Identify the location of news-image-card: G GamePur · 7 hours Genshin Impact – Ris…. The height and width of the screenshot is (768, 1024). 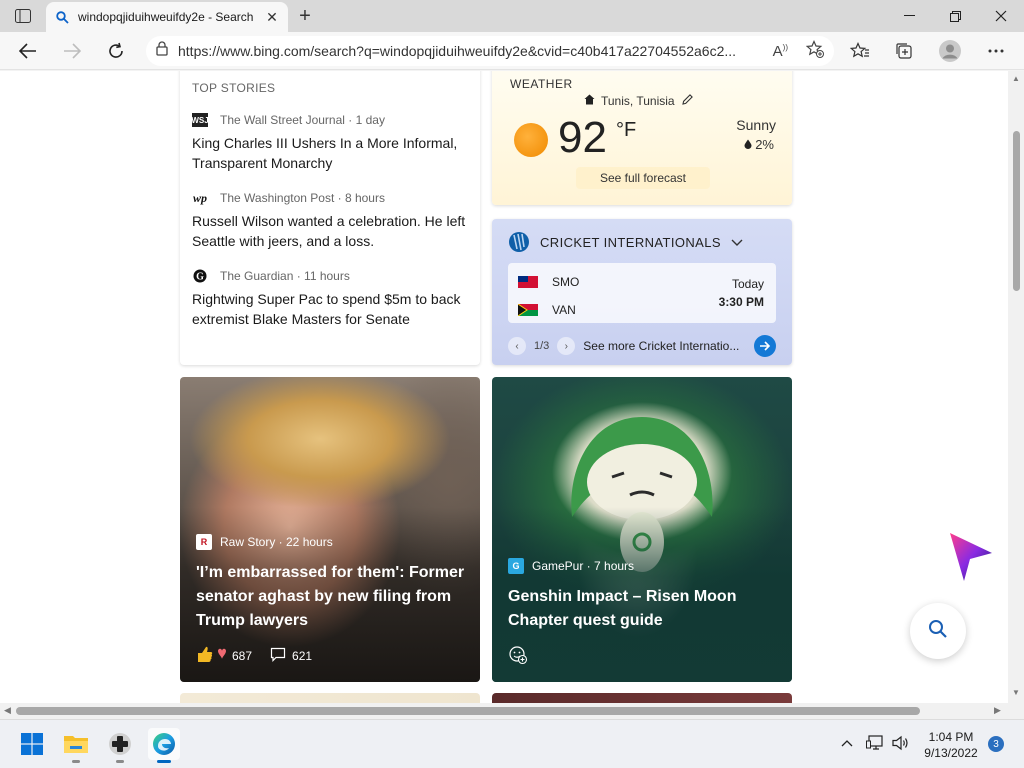
(642, 529).